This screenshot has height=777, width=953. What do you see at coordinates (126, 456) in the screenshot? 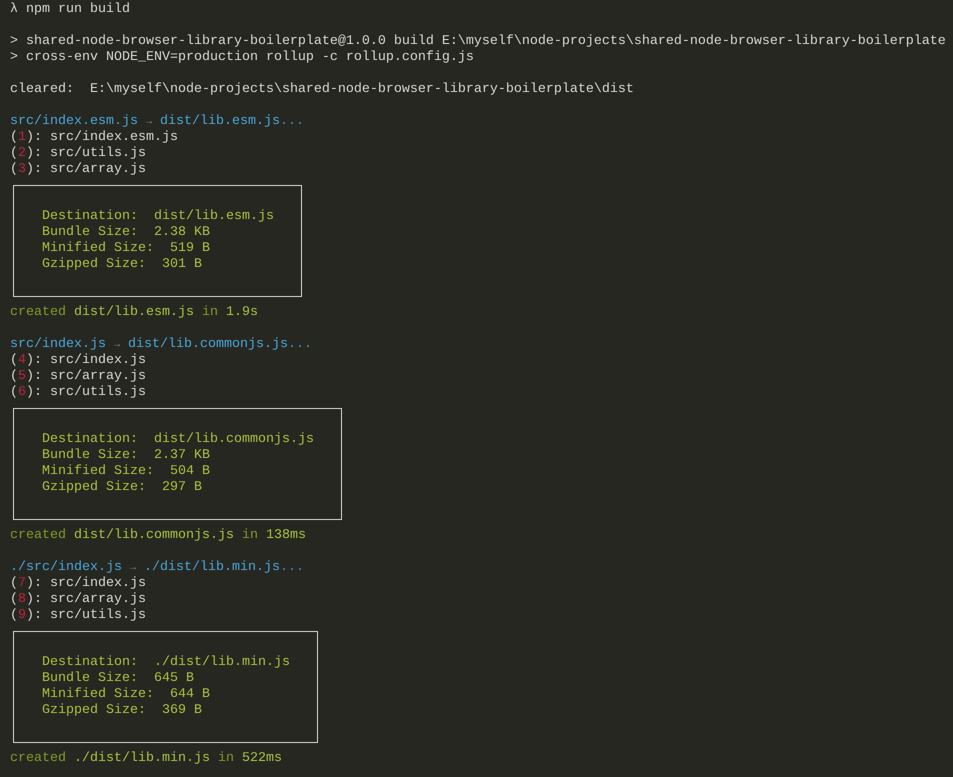
I see `summary-line: Bundle Size: 2.37 KB` at bounding box center [126, 456].